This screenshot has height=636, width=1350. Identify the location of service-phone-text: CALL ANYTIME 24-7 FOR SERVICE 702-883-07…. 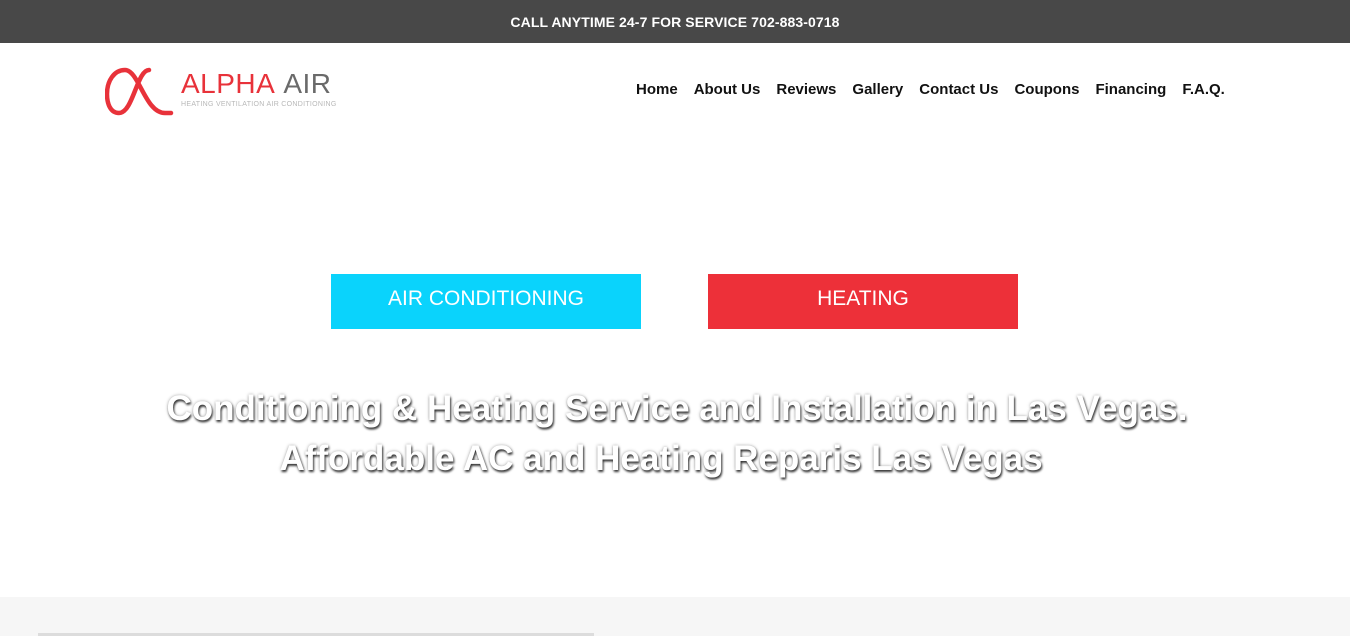
(675, 21).